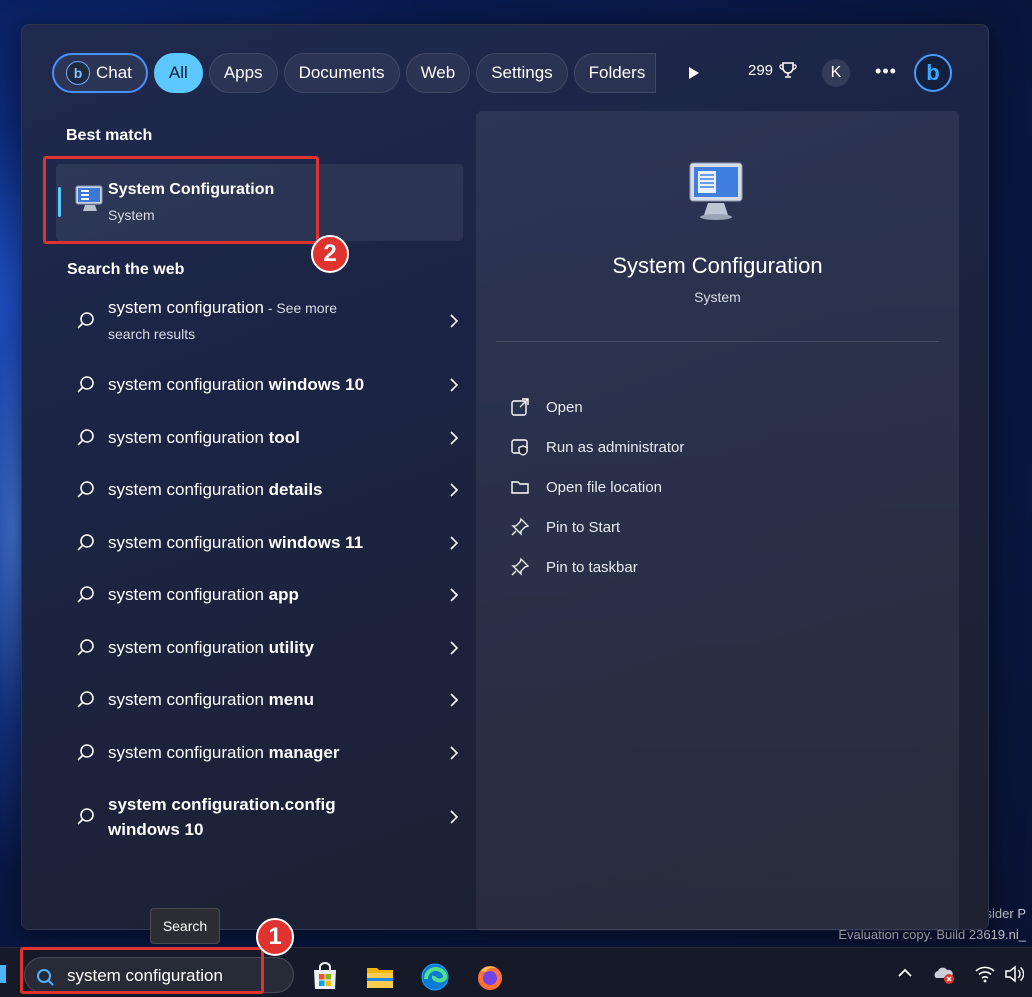  Describe the element at coordinates (380, 977) in the screenshot. I see `file-explorer-icon` at that location.